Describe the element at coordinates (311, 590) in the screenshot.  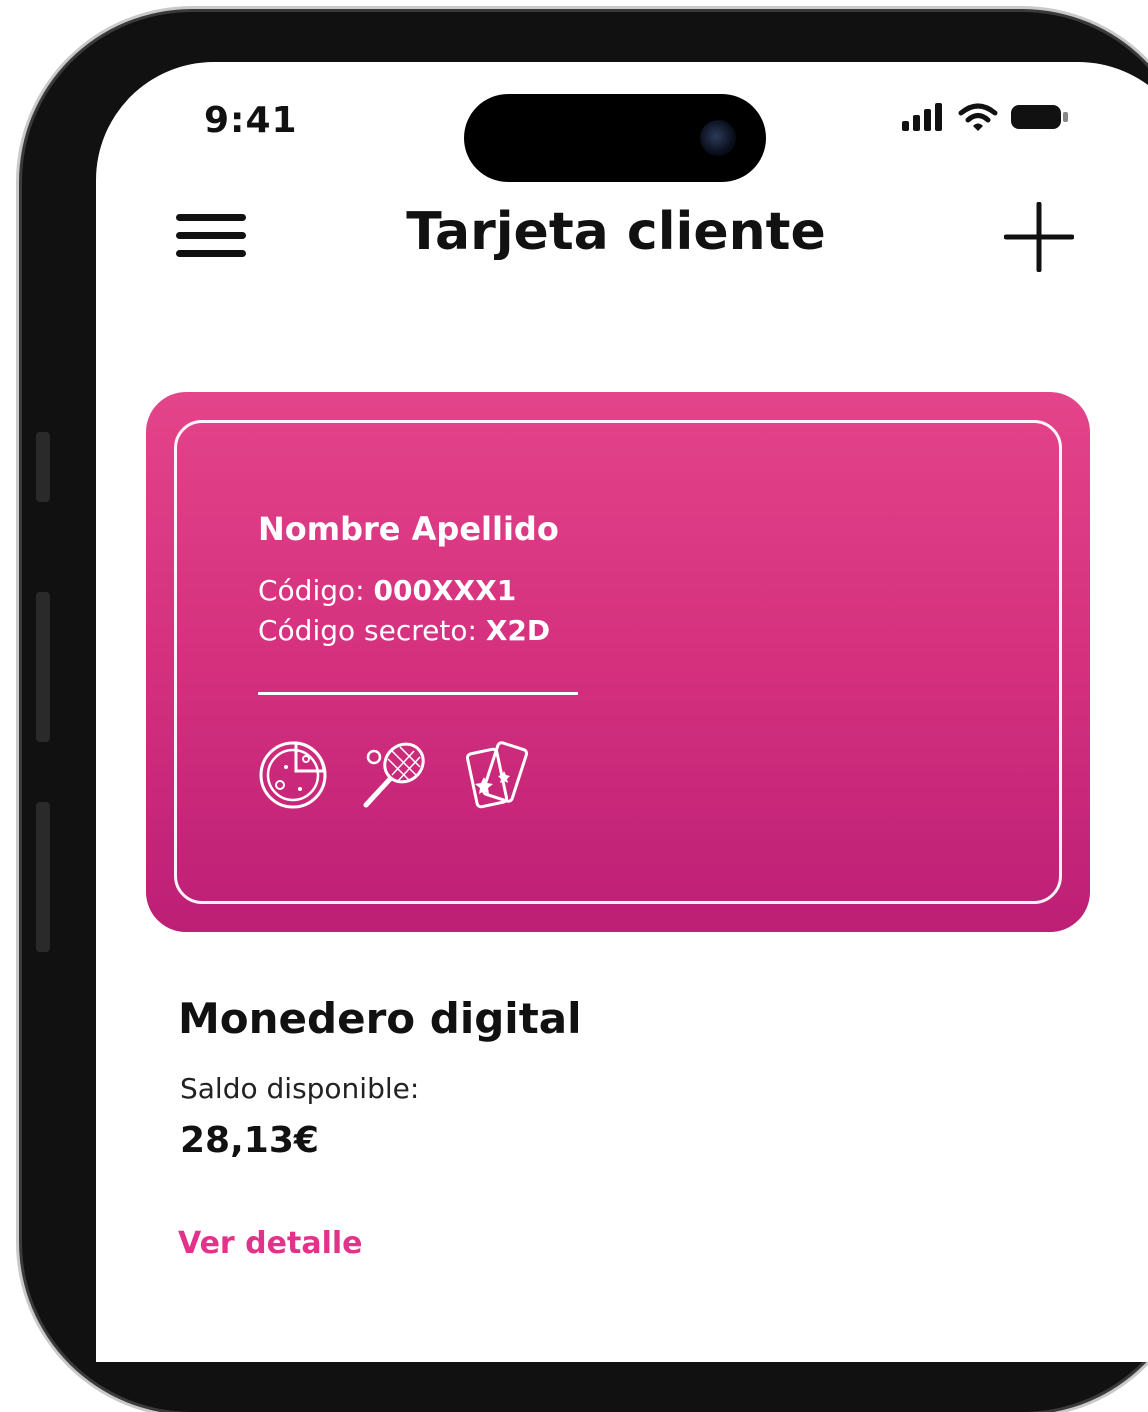
I see `card-code-label: Código:` at that location.